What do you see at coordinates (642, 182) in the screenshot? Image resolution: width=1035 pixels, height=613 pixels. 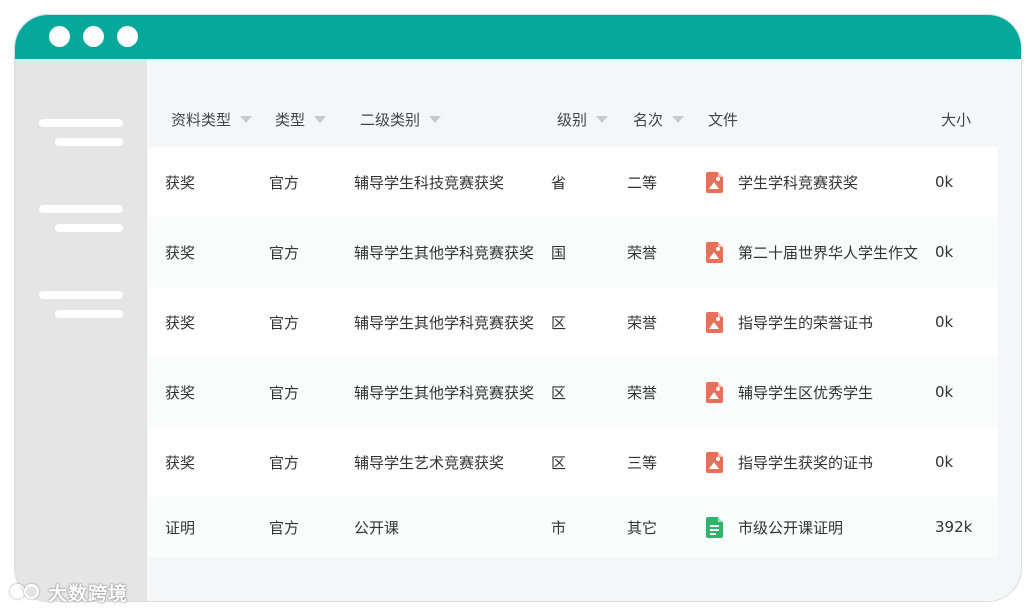 I see `cell-rank: 二等` at bounding box center [642, 182].